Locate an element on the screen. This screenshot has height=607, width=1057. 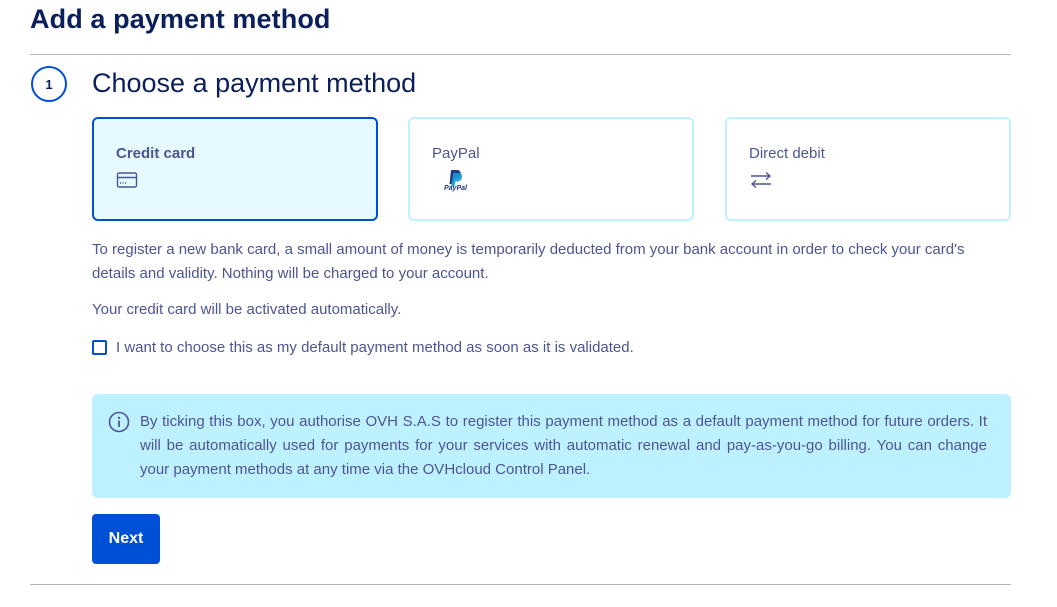
info-icon is located at coordinates (119, 424).